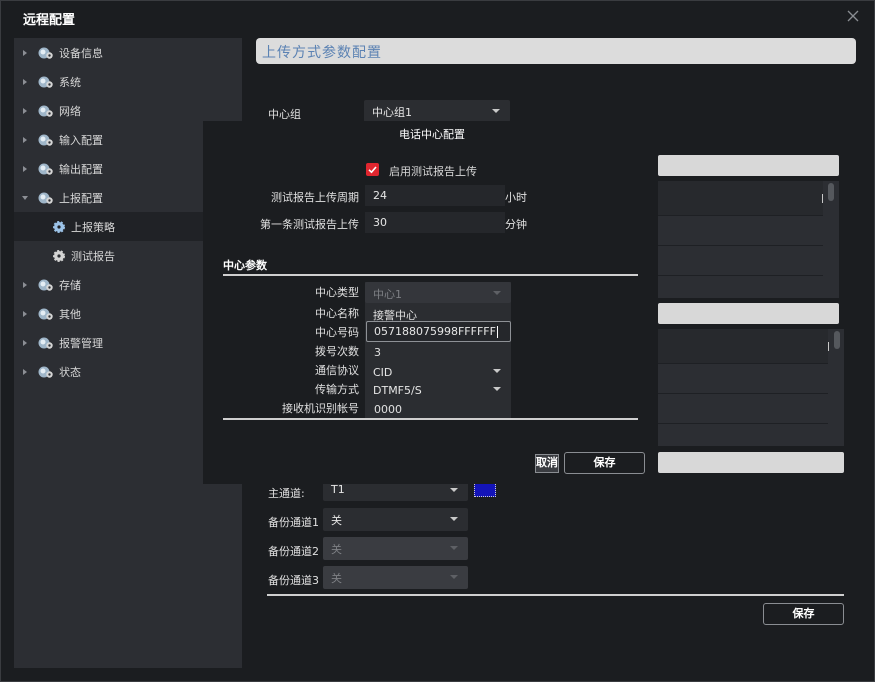 The width and height of the screenshot is (875, 682). Describe the element at coordinates (128, 81) in the screenshot. I see `sidebar-item-system: 系统` at that location.